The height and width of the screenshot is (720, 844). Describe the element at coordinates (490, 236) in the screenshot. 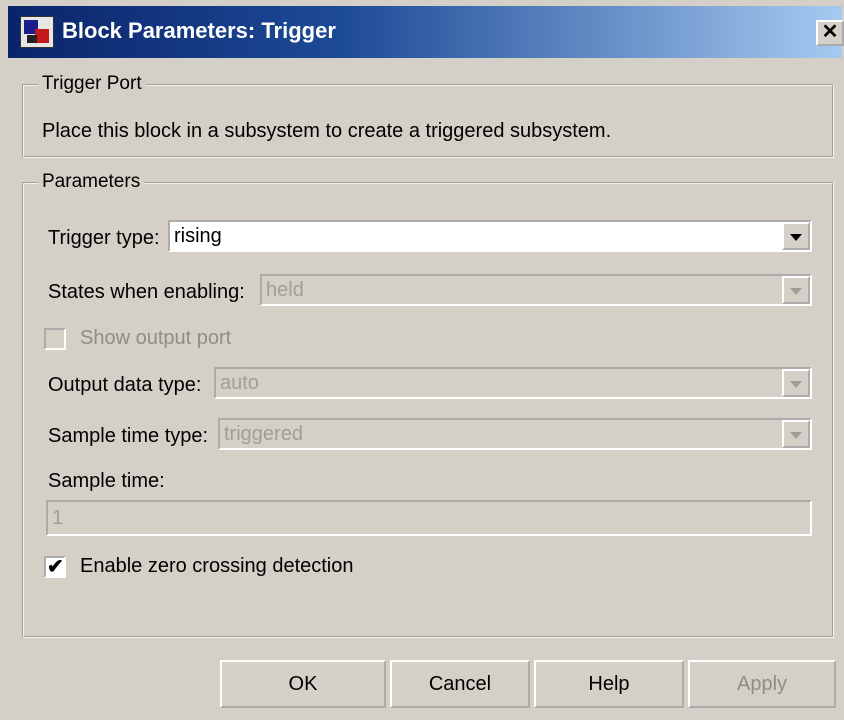

I see `trigger-type-select: rising` at that location.